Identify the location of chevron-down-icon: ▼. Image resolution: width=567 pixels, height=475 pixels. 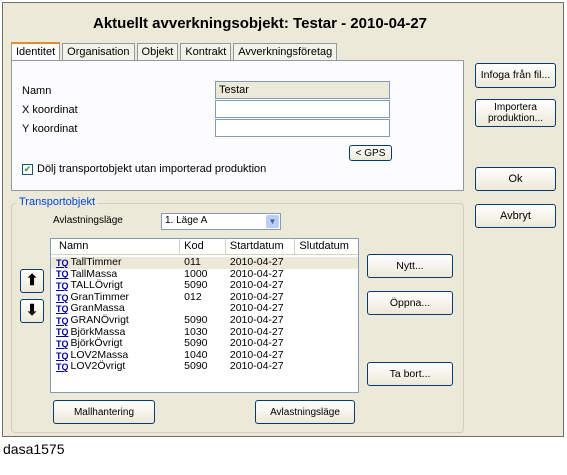
(272, 221).